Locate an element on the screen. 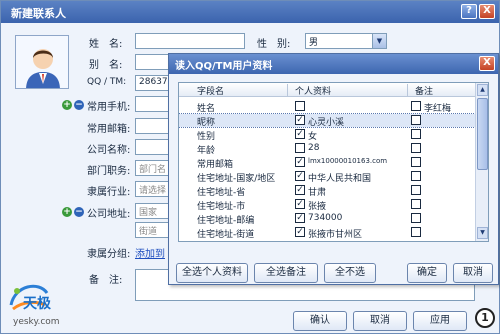  industry-select: 请选择 is located at coordinates (152, 189).